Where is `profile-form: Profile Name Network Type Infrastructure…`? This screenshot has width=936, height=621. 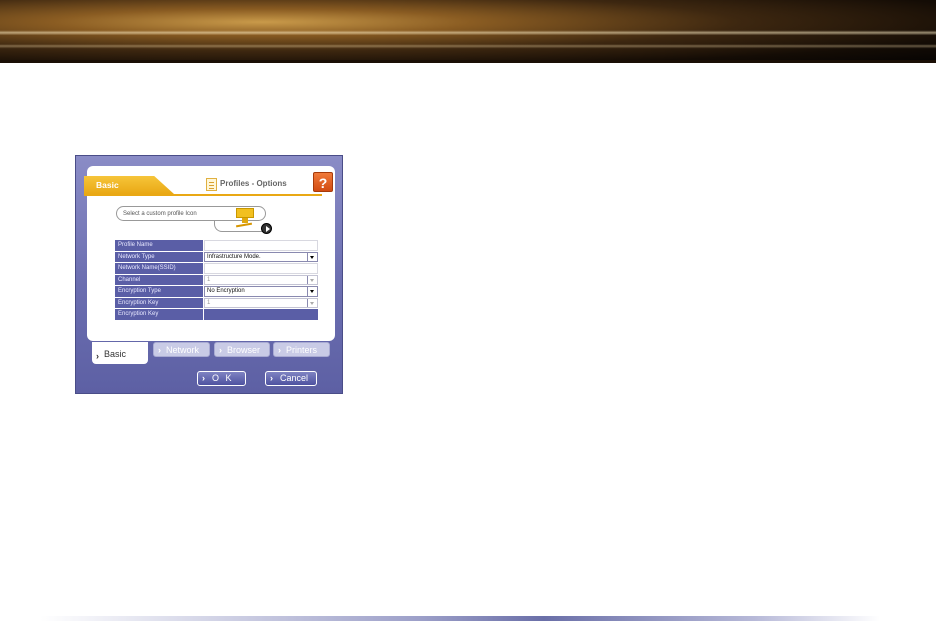 profile-form: Profile Name Network Type Infrastructure… is located at coordinates (217, 280).